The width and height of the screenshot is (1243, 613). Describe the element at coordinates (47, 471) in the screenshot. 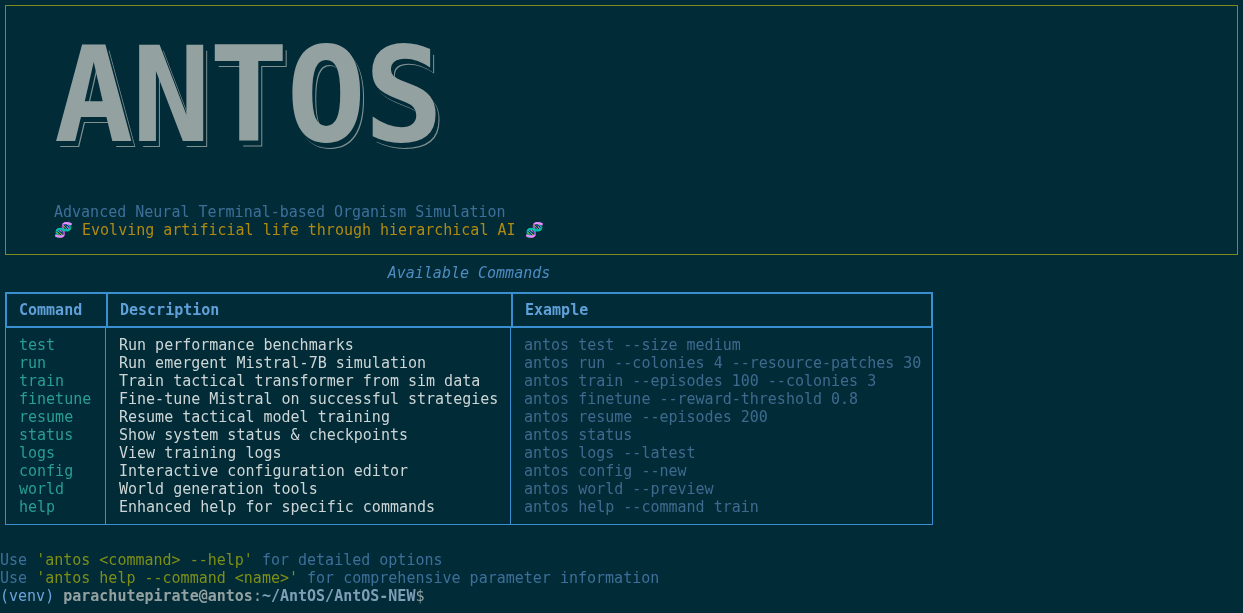

I see `table-cell-text: config` at that location.